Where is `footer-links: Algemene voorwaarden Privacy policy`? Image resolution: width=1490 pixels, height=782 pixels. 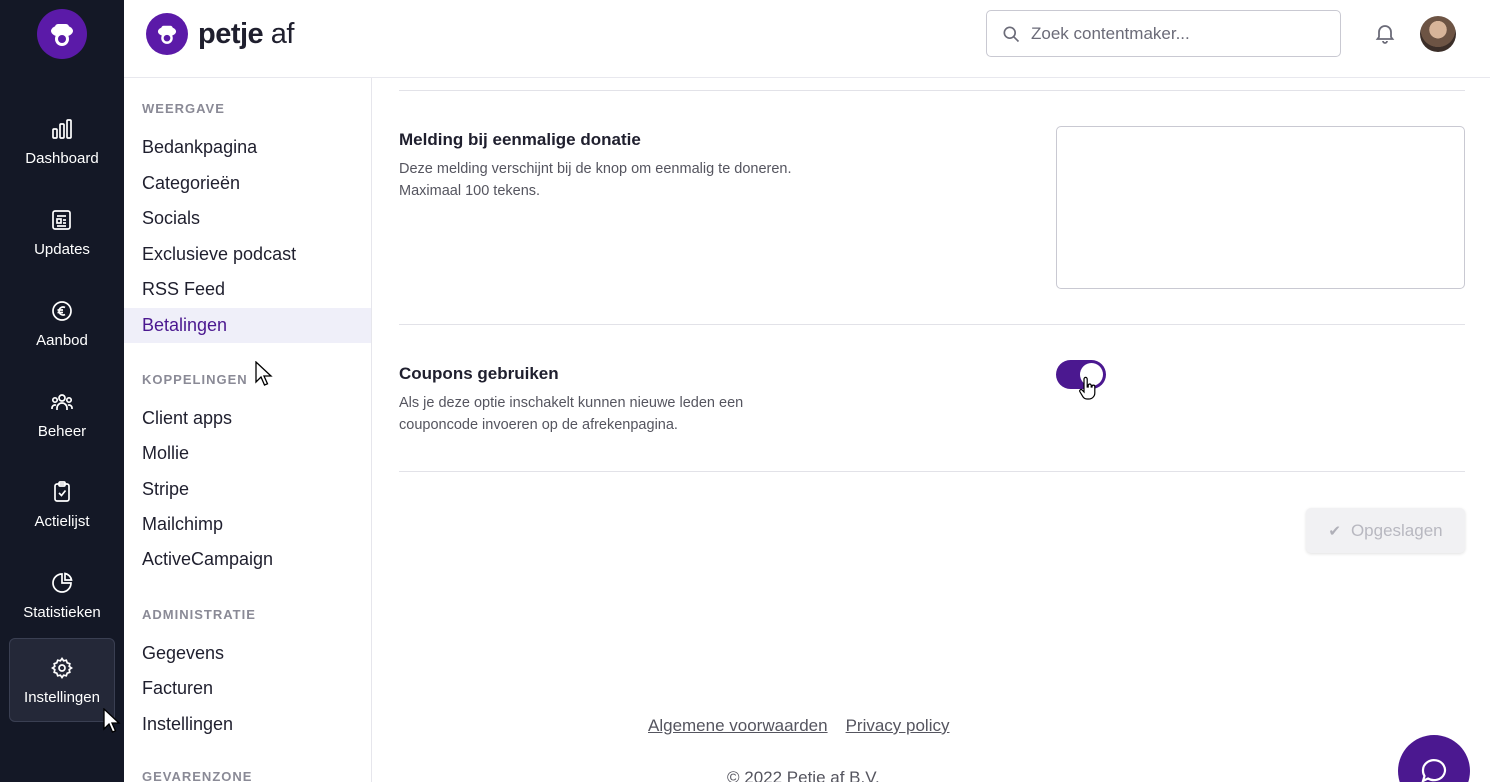 footer-links: Algemene voorwaarden Privacy policy is located at coordinates (798, 726).